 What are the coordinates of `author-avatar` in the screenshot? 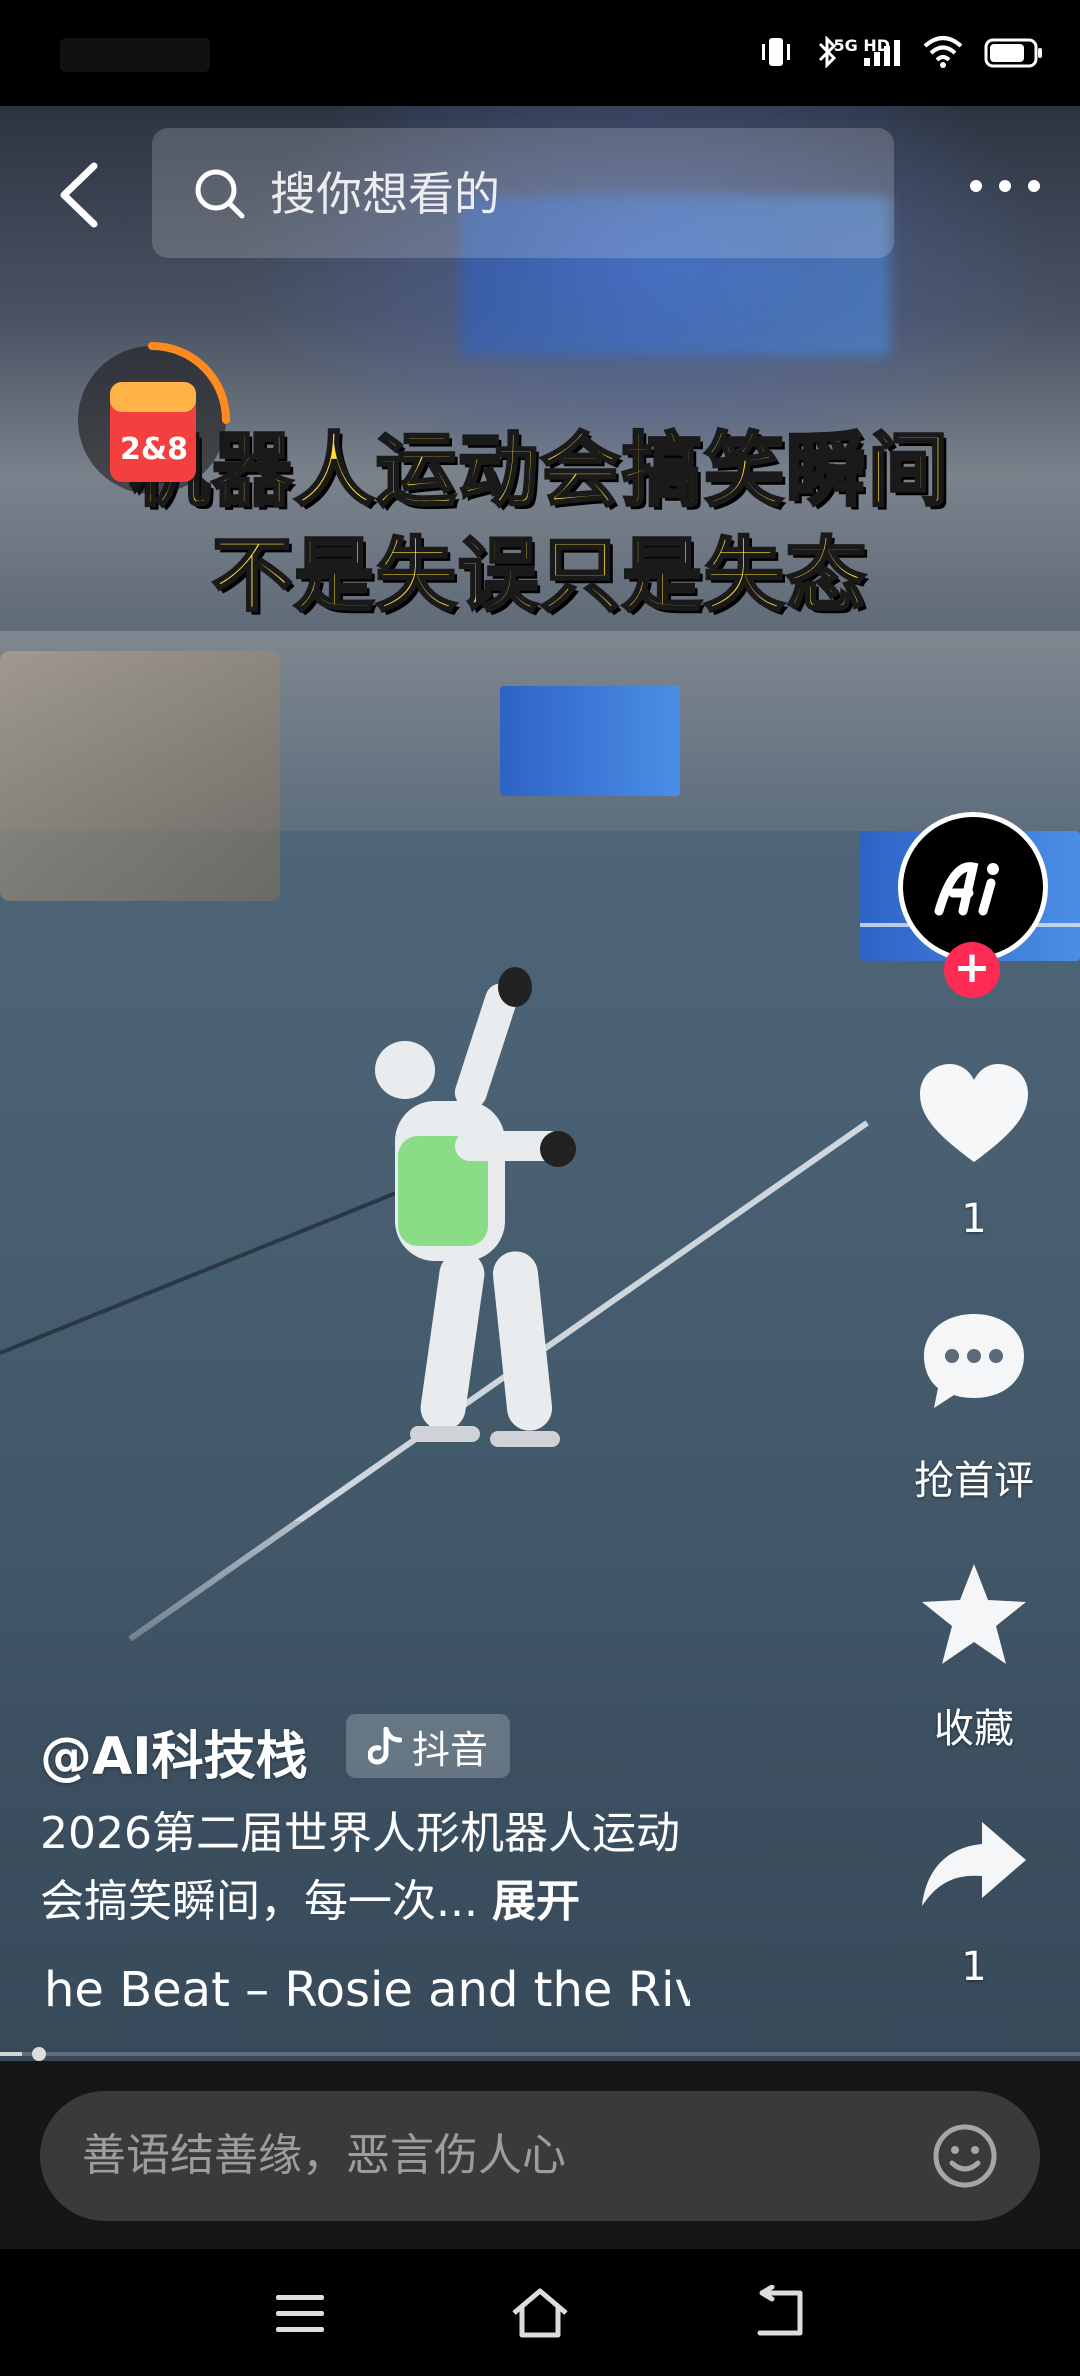 It's located at (973, 887).